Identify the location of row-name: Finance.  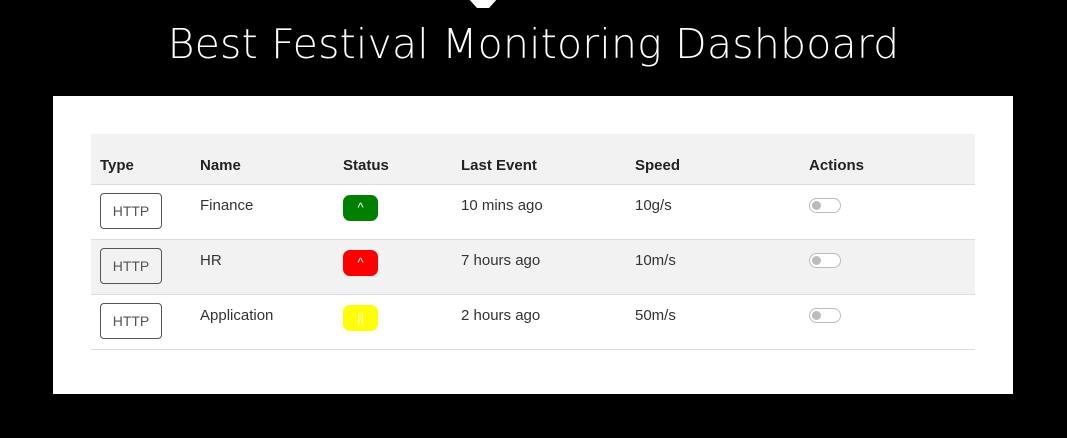
(227, 205).